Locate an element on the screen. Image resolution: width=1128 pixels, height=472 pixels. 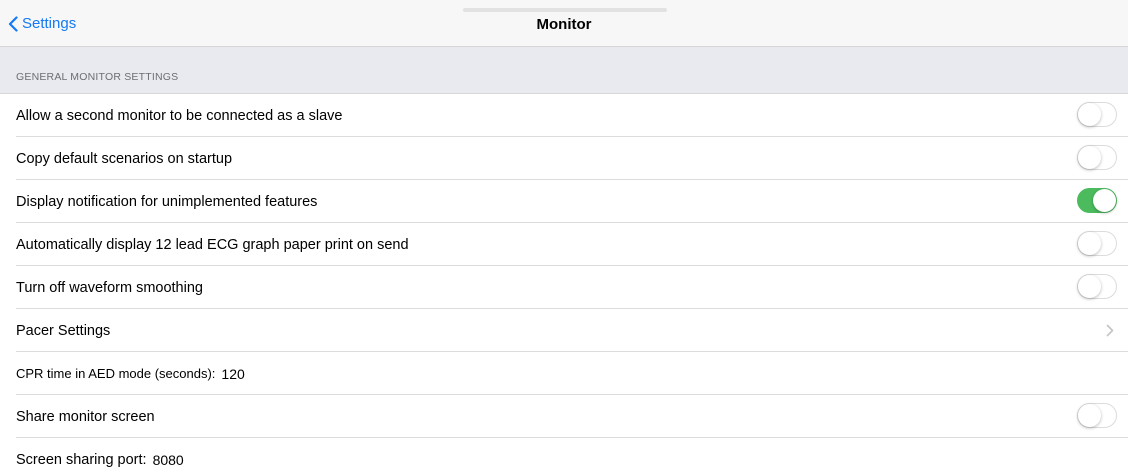
page-title: Monitor is located at coordinates (564, 24).